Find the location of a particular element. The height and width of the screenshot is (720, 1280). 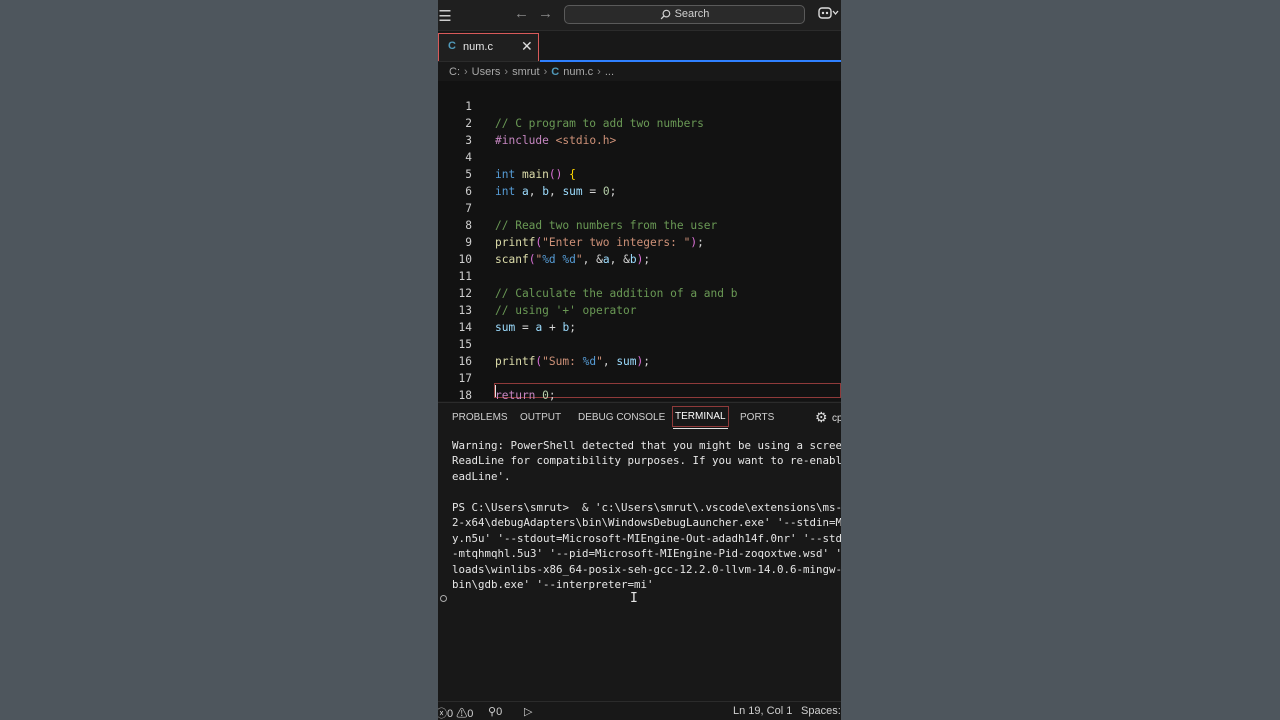

tab-output: OUTPUT is located at coordinates (540, 417).